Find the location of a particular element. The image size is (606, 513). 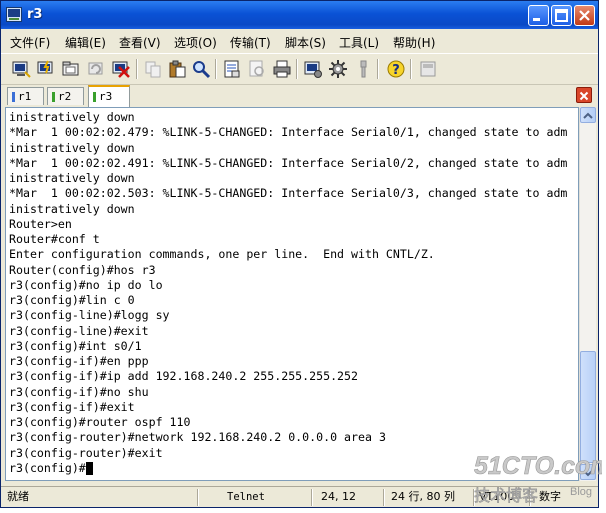

status-emulation-mode: VT100 is located at coordinates (497, 496).